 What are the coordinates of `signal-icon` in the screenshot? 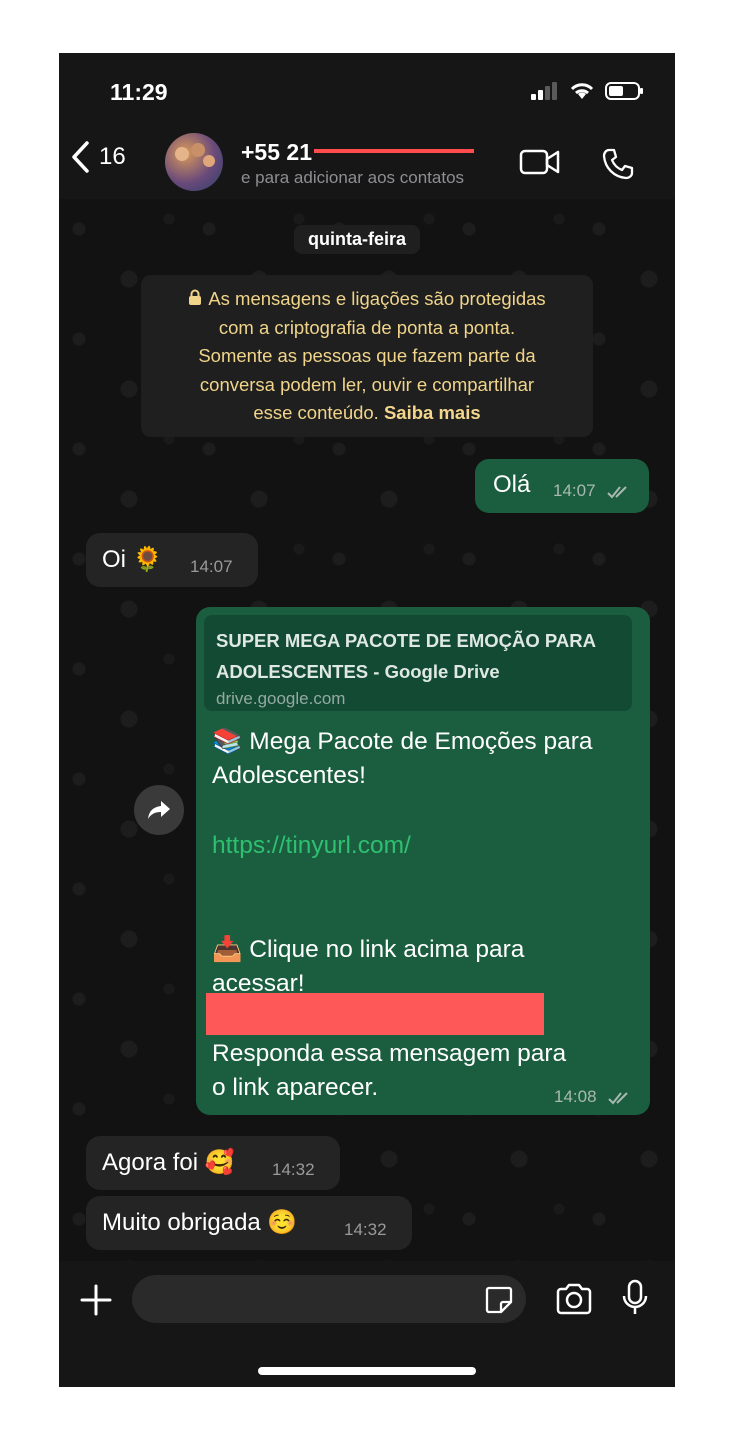 It's located at (544, 91).